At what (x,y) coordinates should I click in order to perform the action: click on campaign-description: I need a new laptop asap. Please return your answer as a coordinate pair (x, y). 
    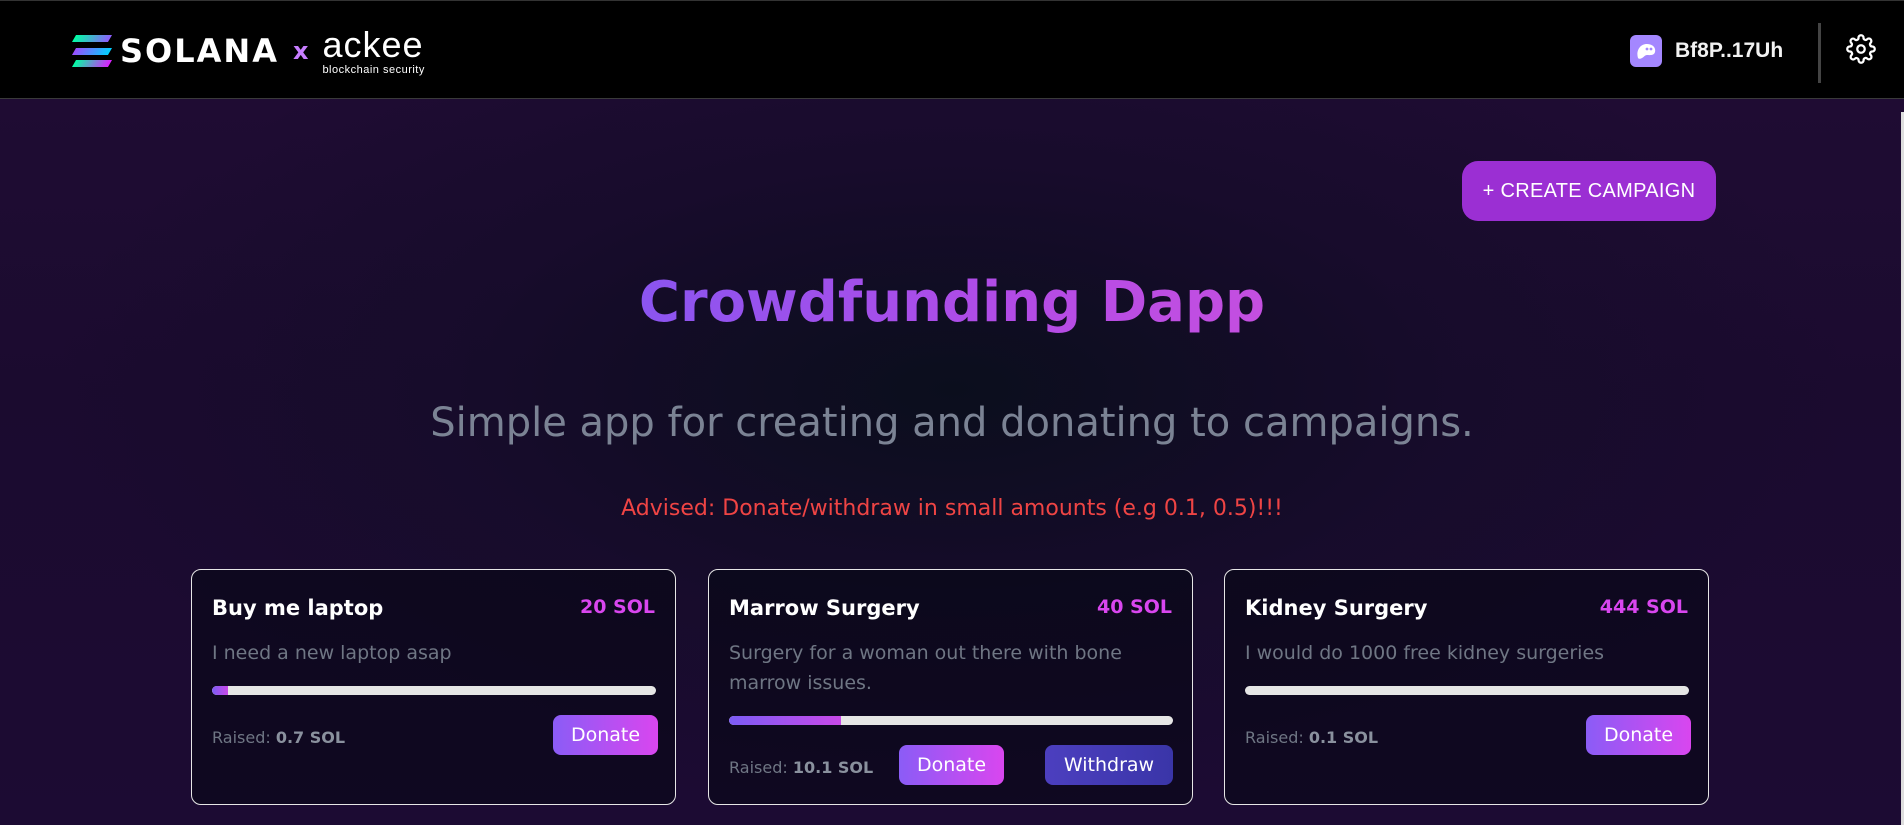
    Looking at the image, I should click on (332, 653).